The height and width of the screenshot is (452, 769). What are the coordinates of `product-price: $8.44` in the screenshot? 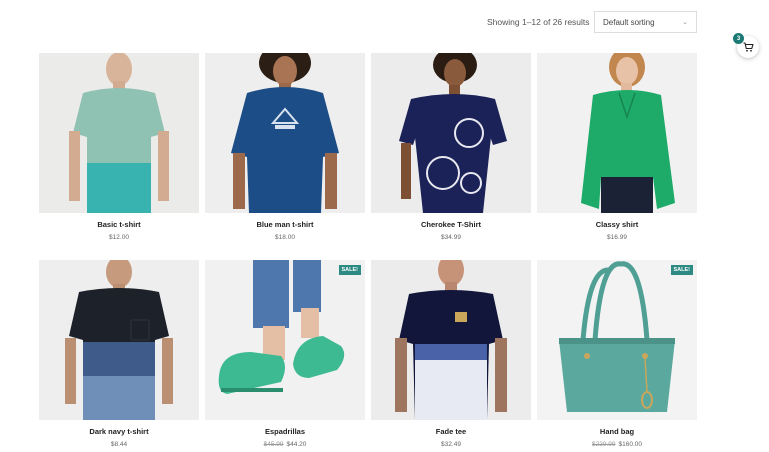 It's located at (119, 444).